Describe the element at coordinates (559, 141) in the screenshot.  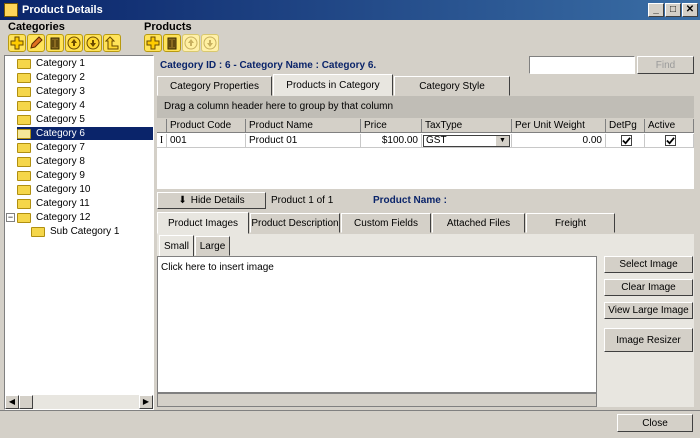
I see `cell-weight: 0.00` at that location.